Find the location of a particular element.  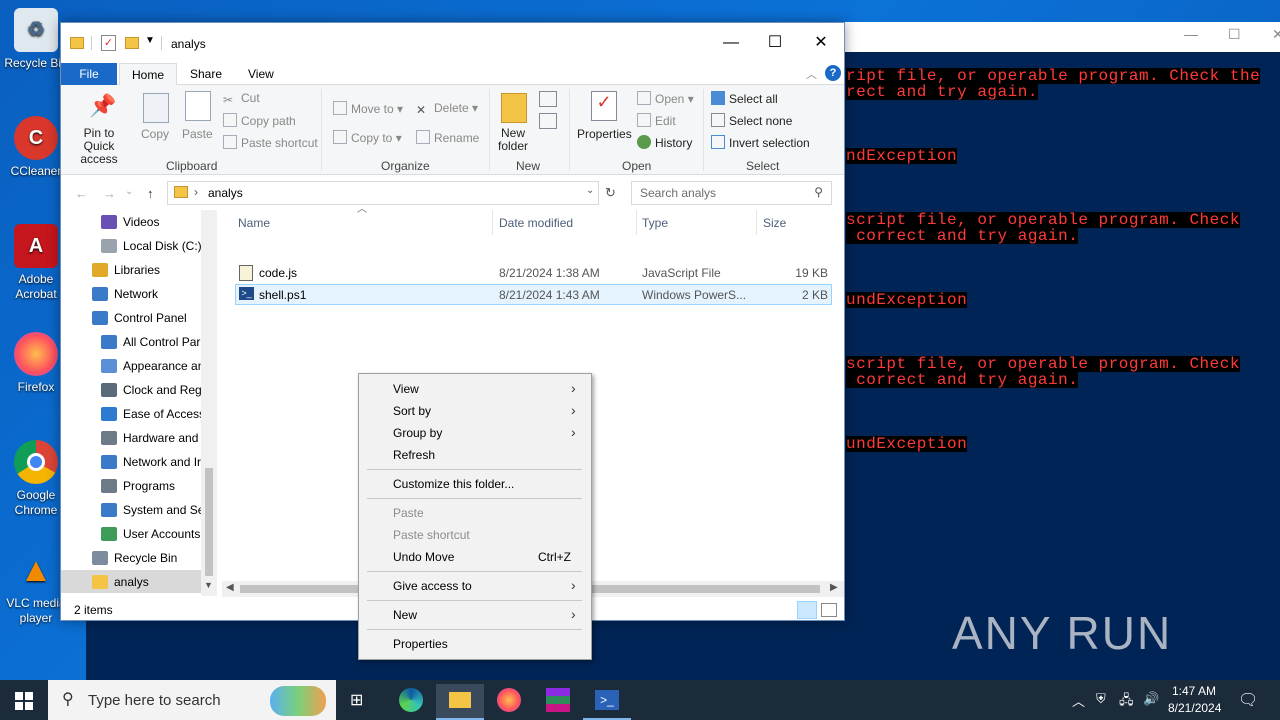

properties-button: Properties is located at coordinates (604, 134).